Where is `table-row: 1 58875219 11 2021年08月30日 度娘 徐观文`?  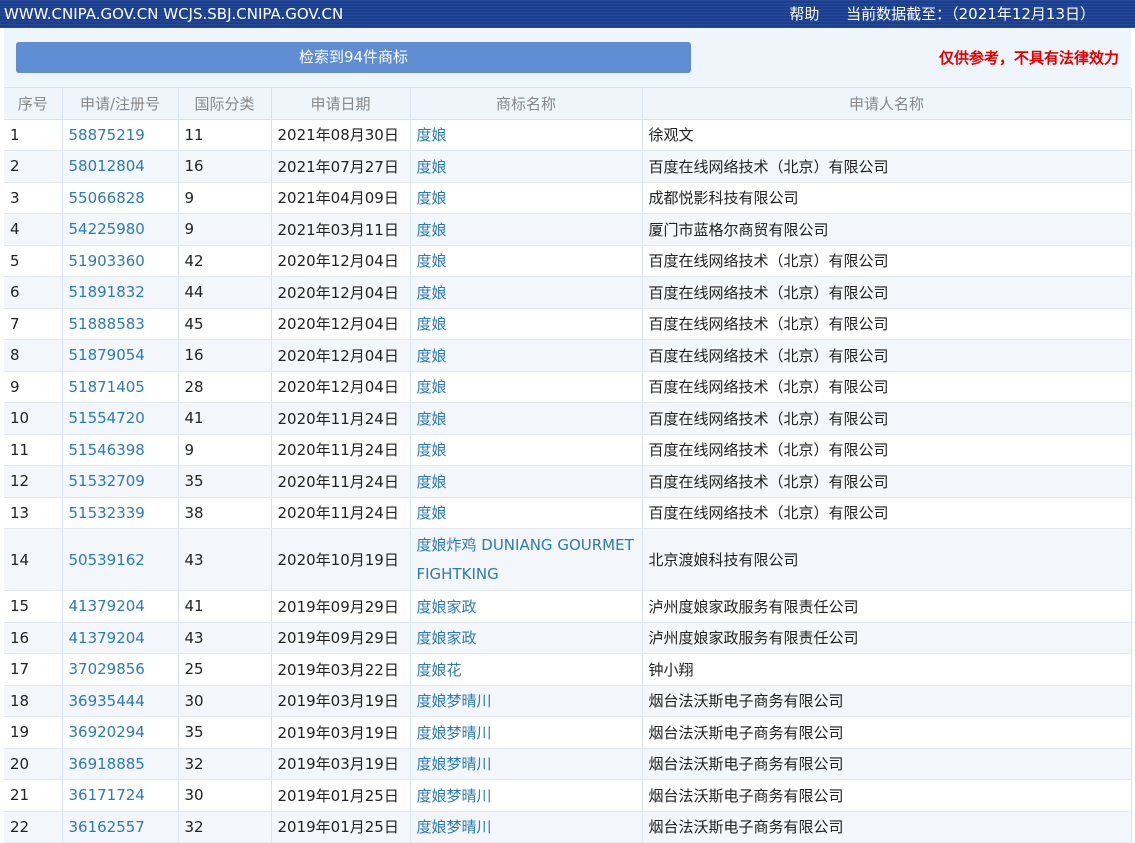
table-row: 1 58875219 11 2021年08月30日 度娘 徐观文 is located at coordinates (568, 135).